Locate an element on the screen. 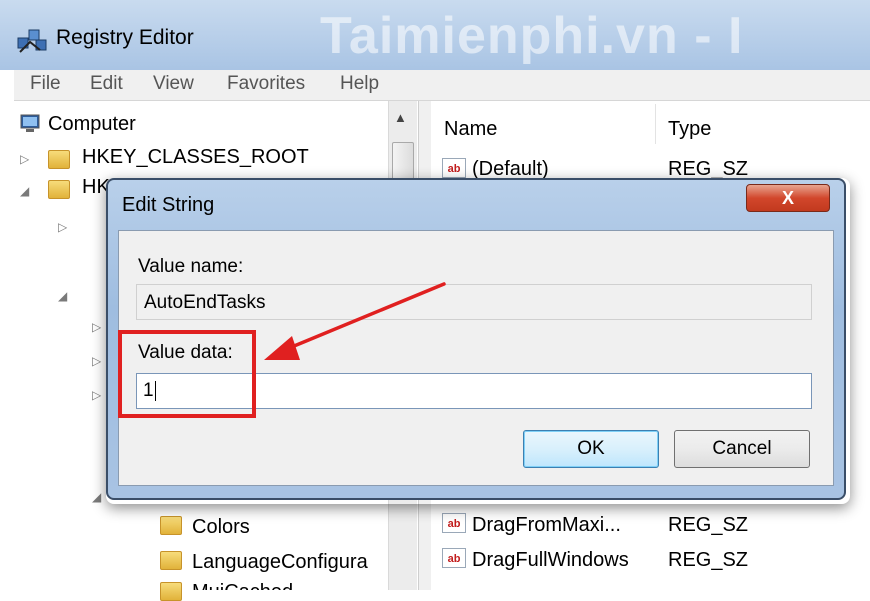 The height and width of the screenshot is (601, 870). highlight-box is located at coordinates (187, 374).